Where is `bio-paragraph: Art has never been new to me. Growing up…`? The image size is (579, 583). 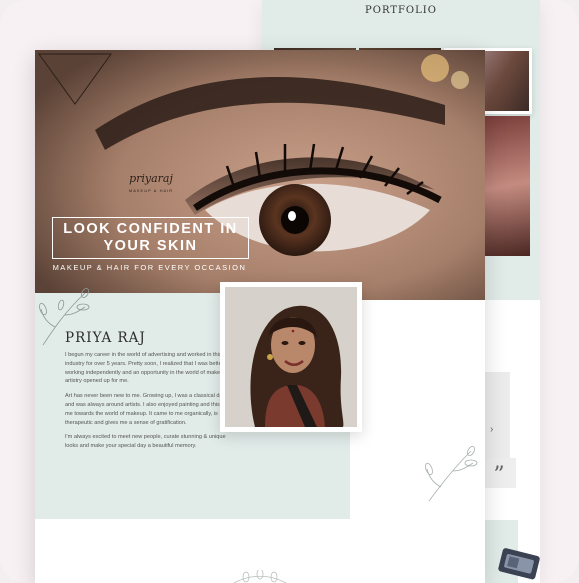
bio-paragraph: Art has never been new to me. Growing up… is located at coordinates (149, 409).